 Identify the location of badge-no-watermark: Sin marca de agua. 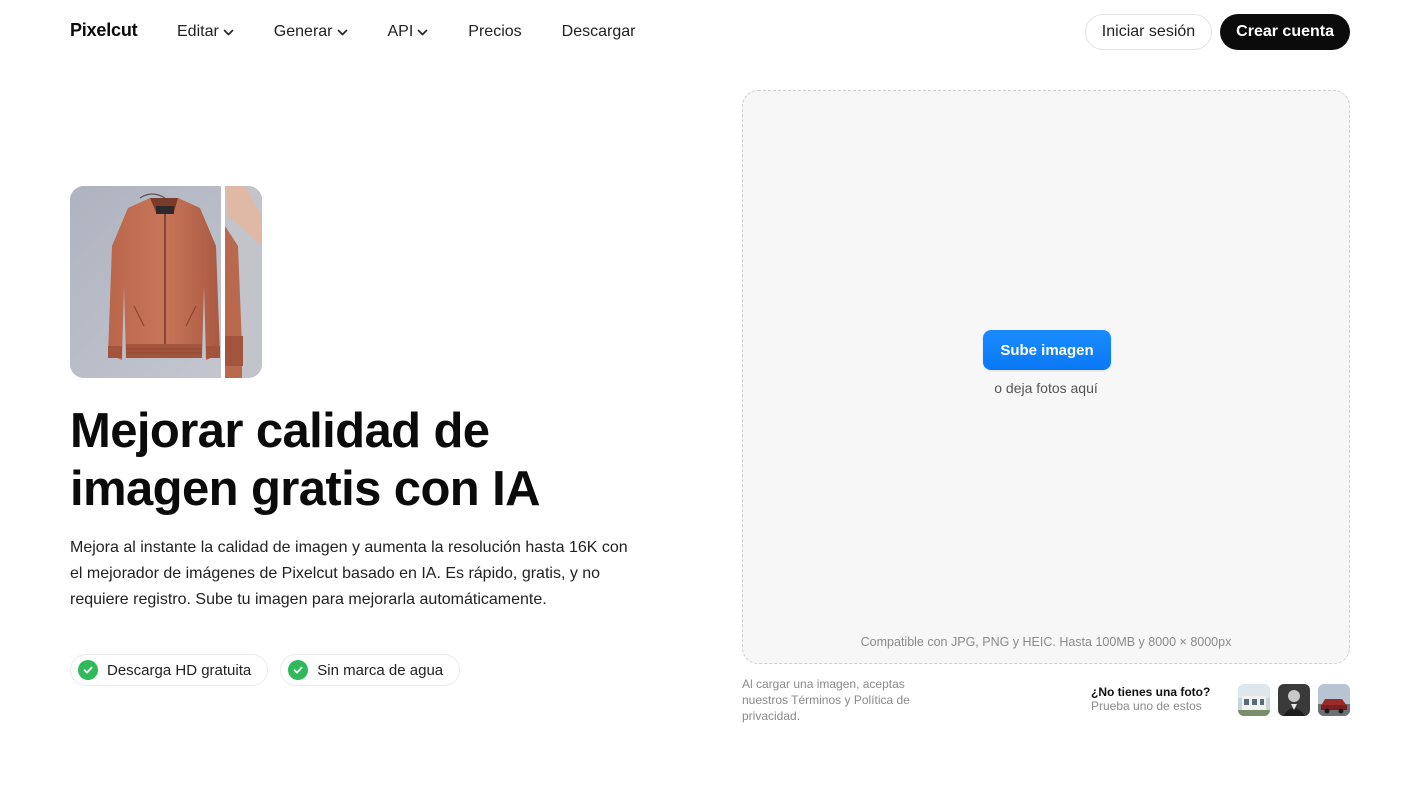
(370, 670).